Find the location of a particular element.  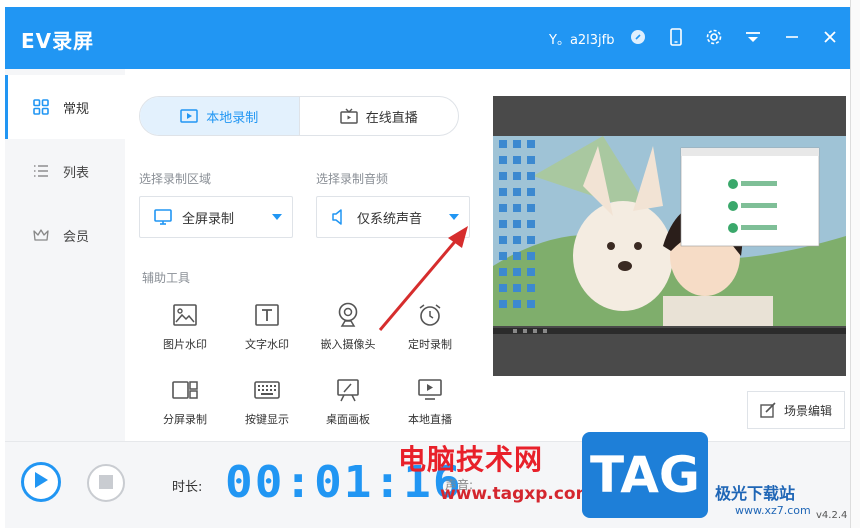

keyboard-icon is located at coordinates (267, 390).